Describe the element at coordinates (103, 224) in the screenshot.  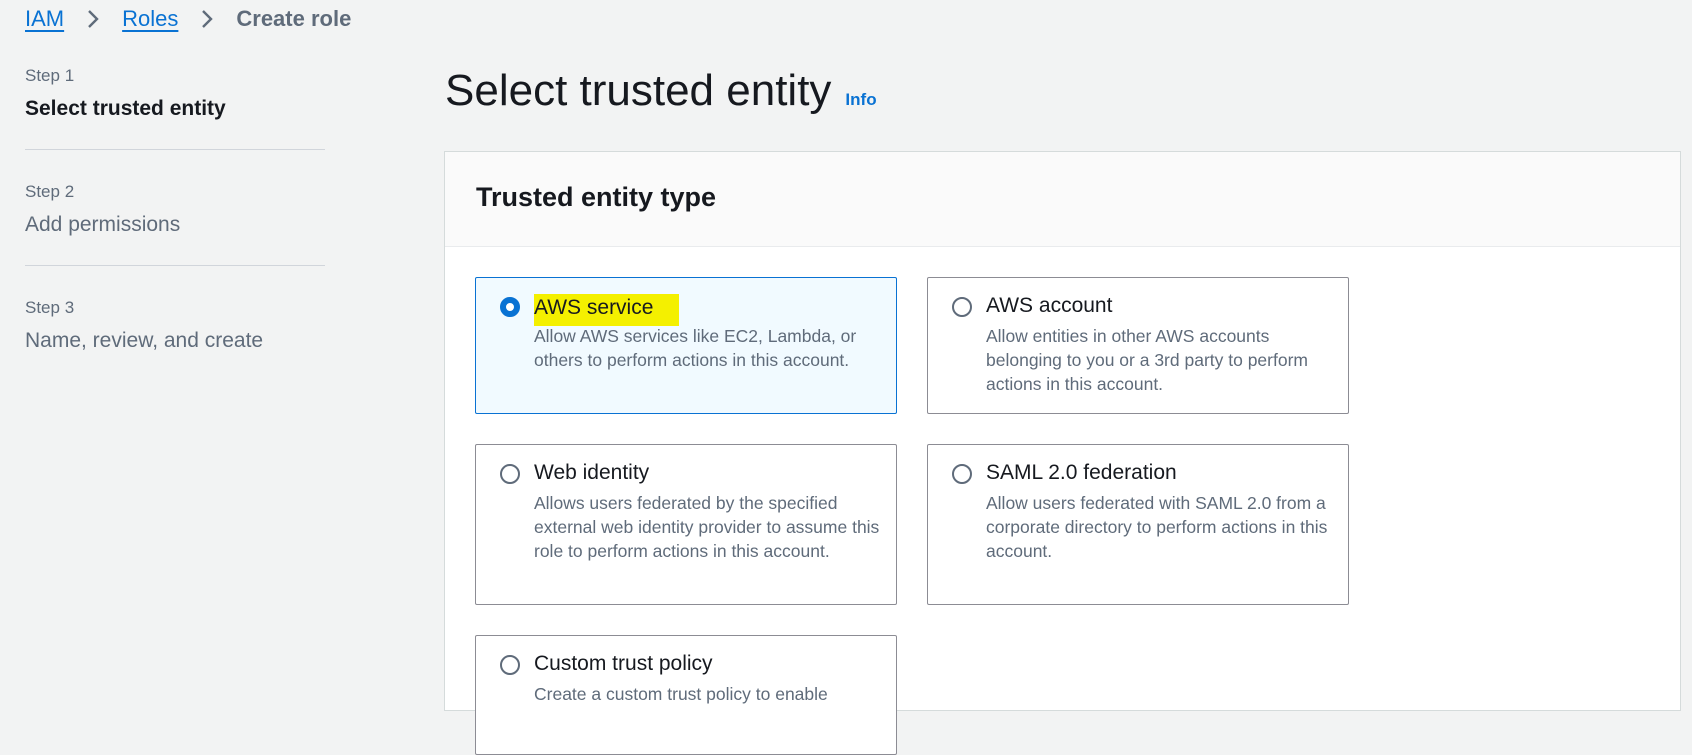
I see `step-title: Add permissions` at that location.